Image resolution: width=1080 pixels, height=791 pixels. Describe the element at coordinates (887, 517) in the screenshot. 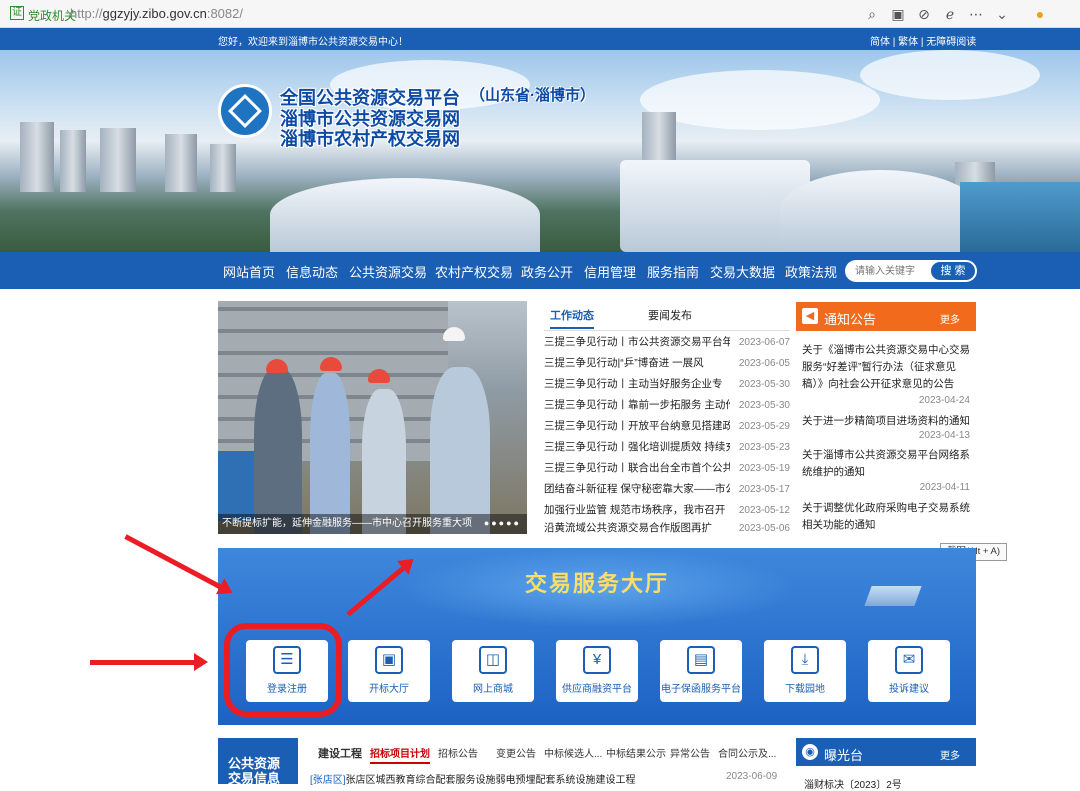

I see `notice-item: 关于调整优化政府采购电子交易系统相关功能的通知` at that location.